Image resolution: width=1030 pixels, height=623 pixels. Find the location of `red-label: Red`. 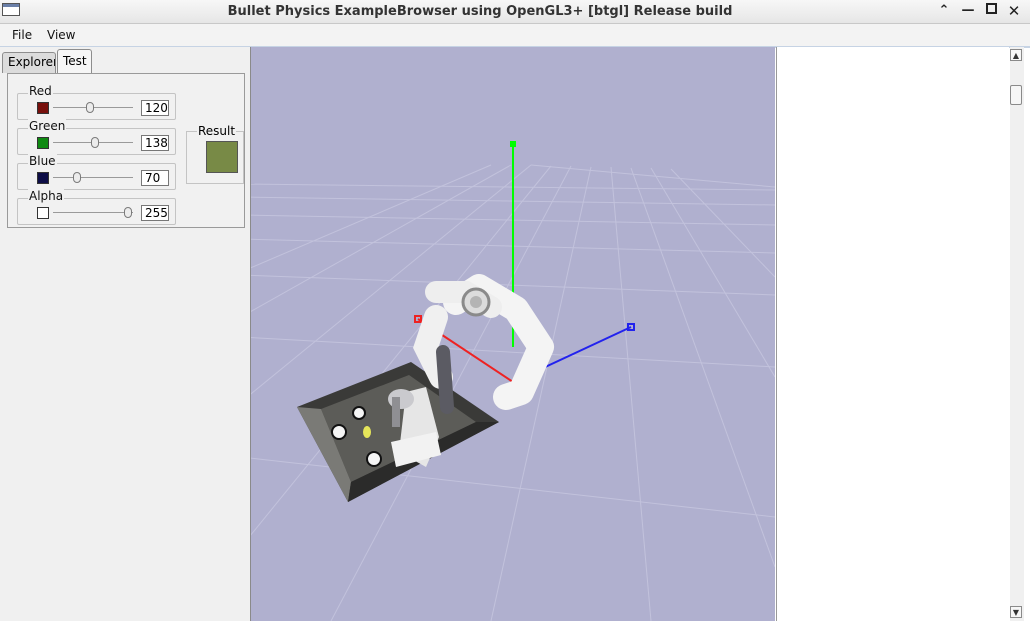

red-label: Red is located at coordinates (40, 91).